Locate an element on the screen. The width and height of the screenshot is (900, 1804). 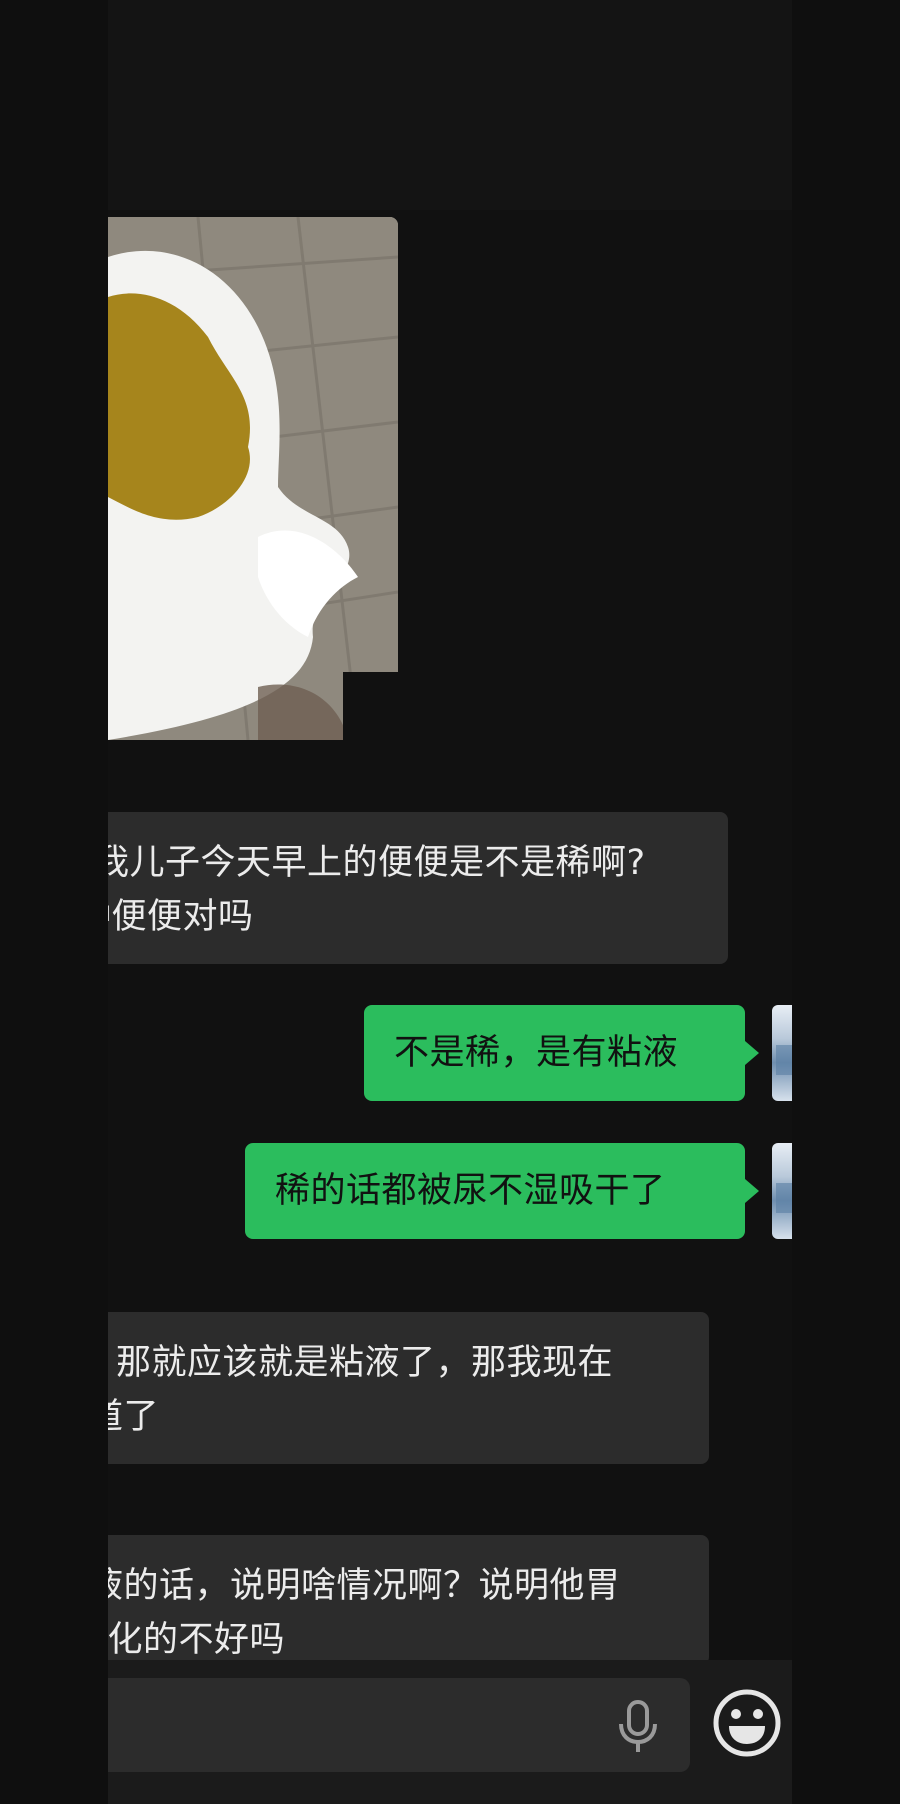
image-message is located at coordinates (253, 478).